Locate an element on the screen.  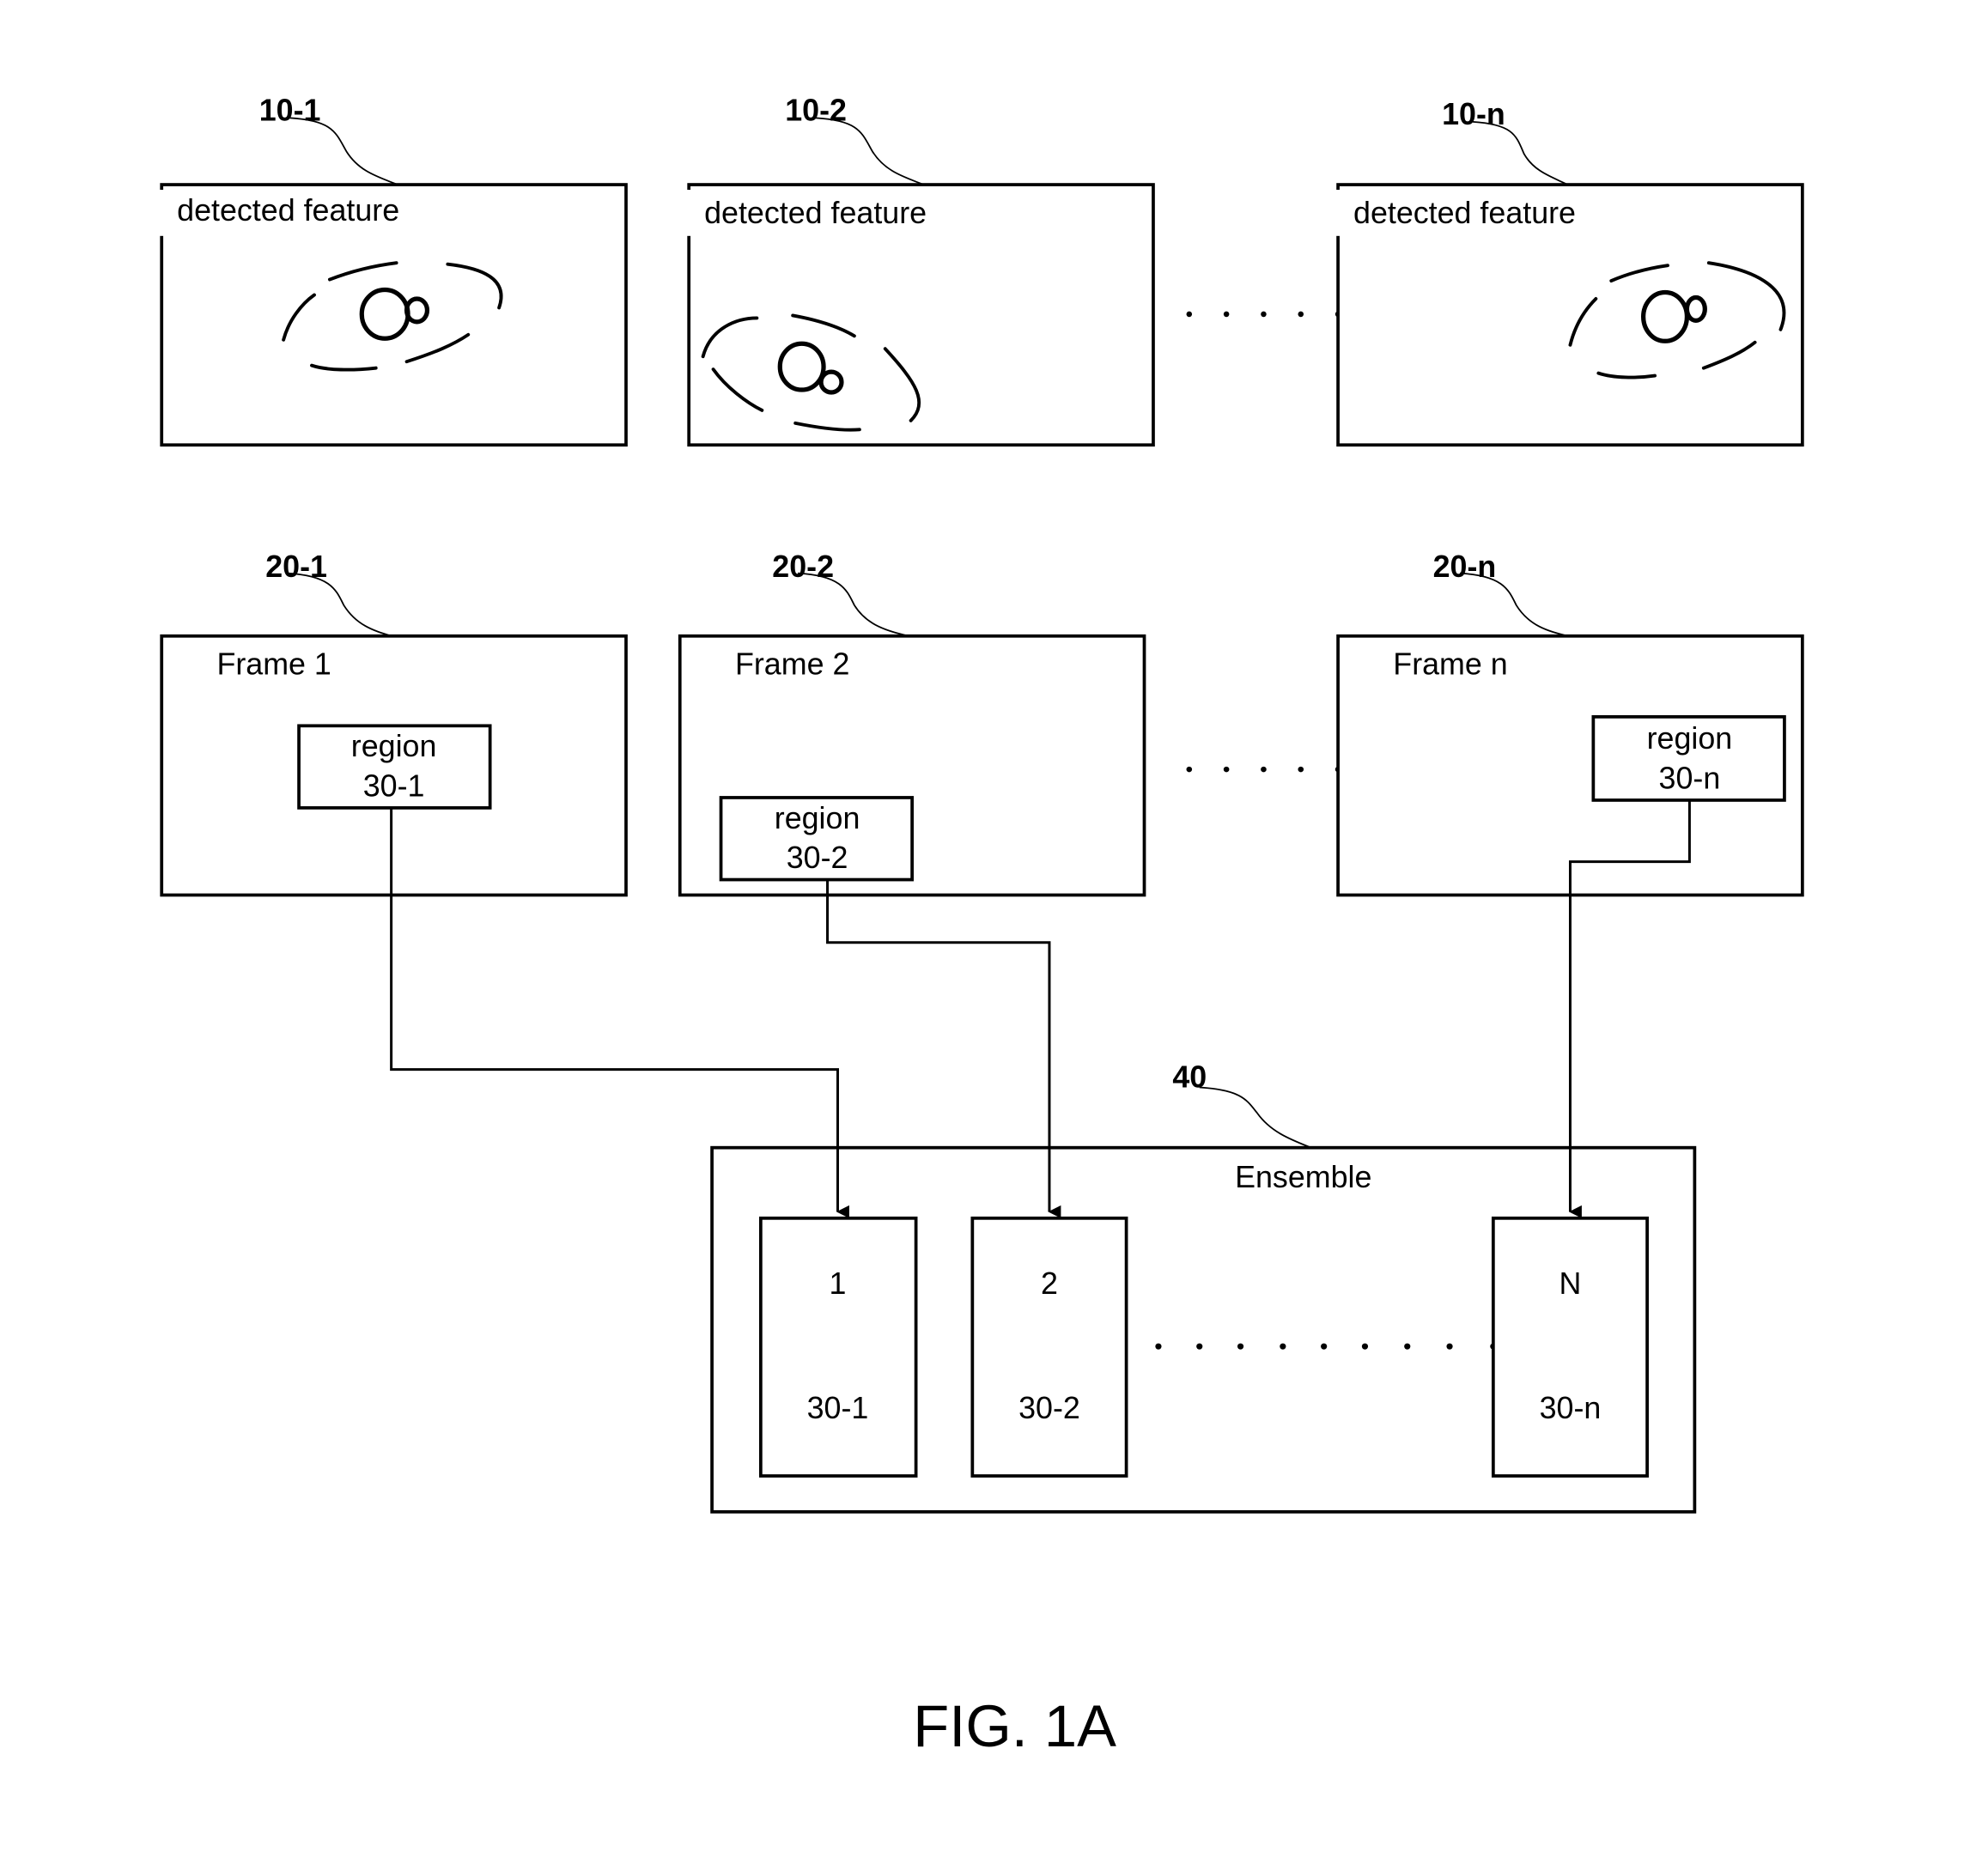
figure-label: FIG. 1A is located at coordinates (1014, 1726).